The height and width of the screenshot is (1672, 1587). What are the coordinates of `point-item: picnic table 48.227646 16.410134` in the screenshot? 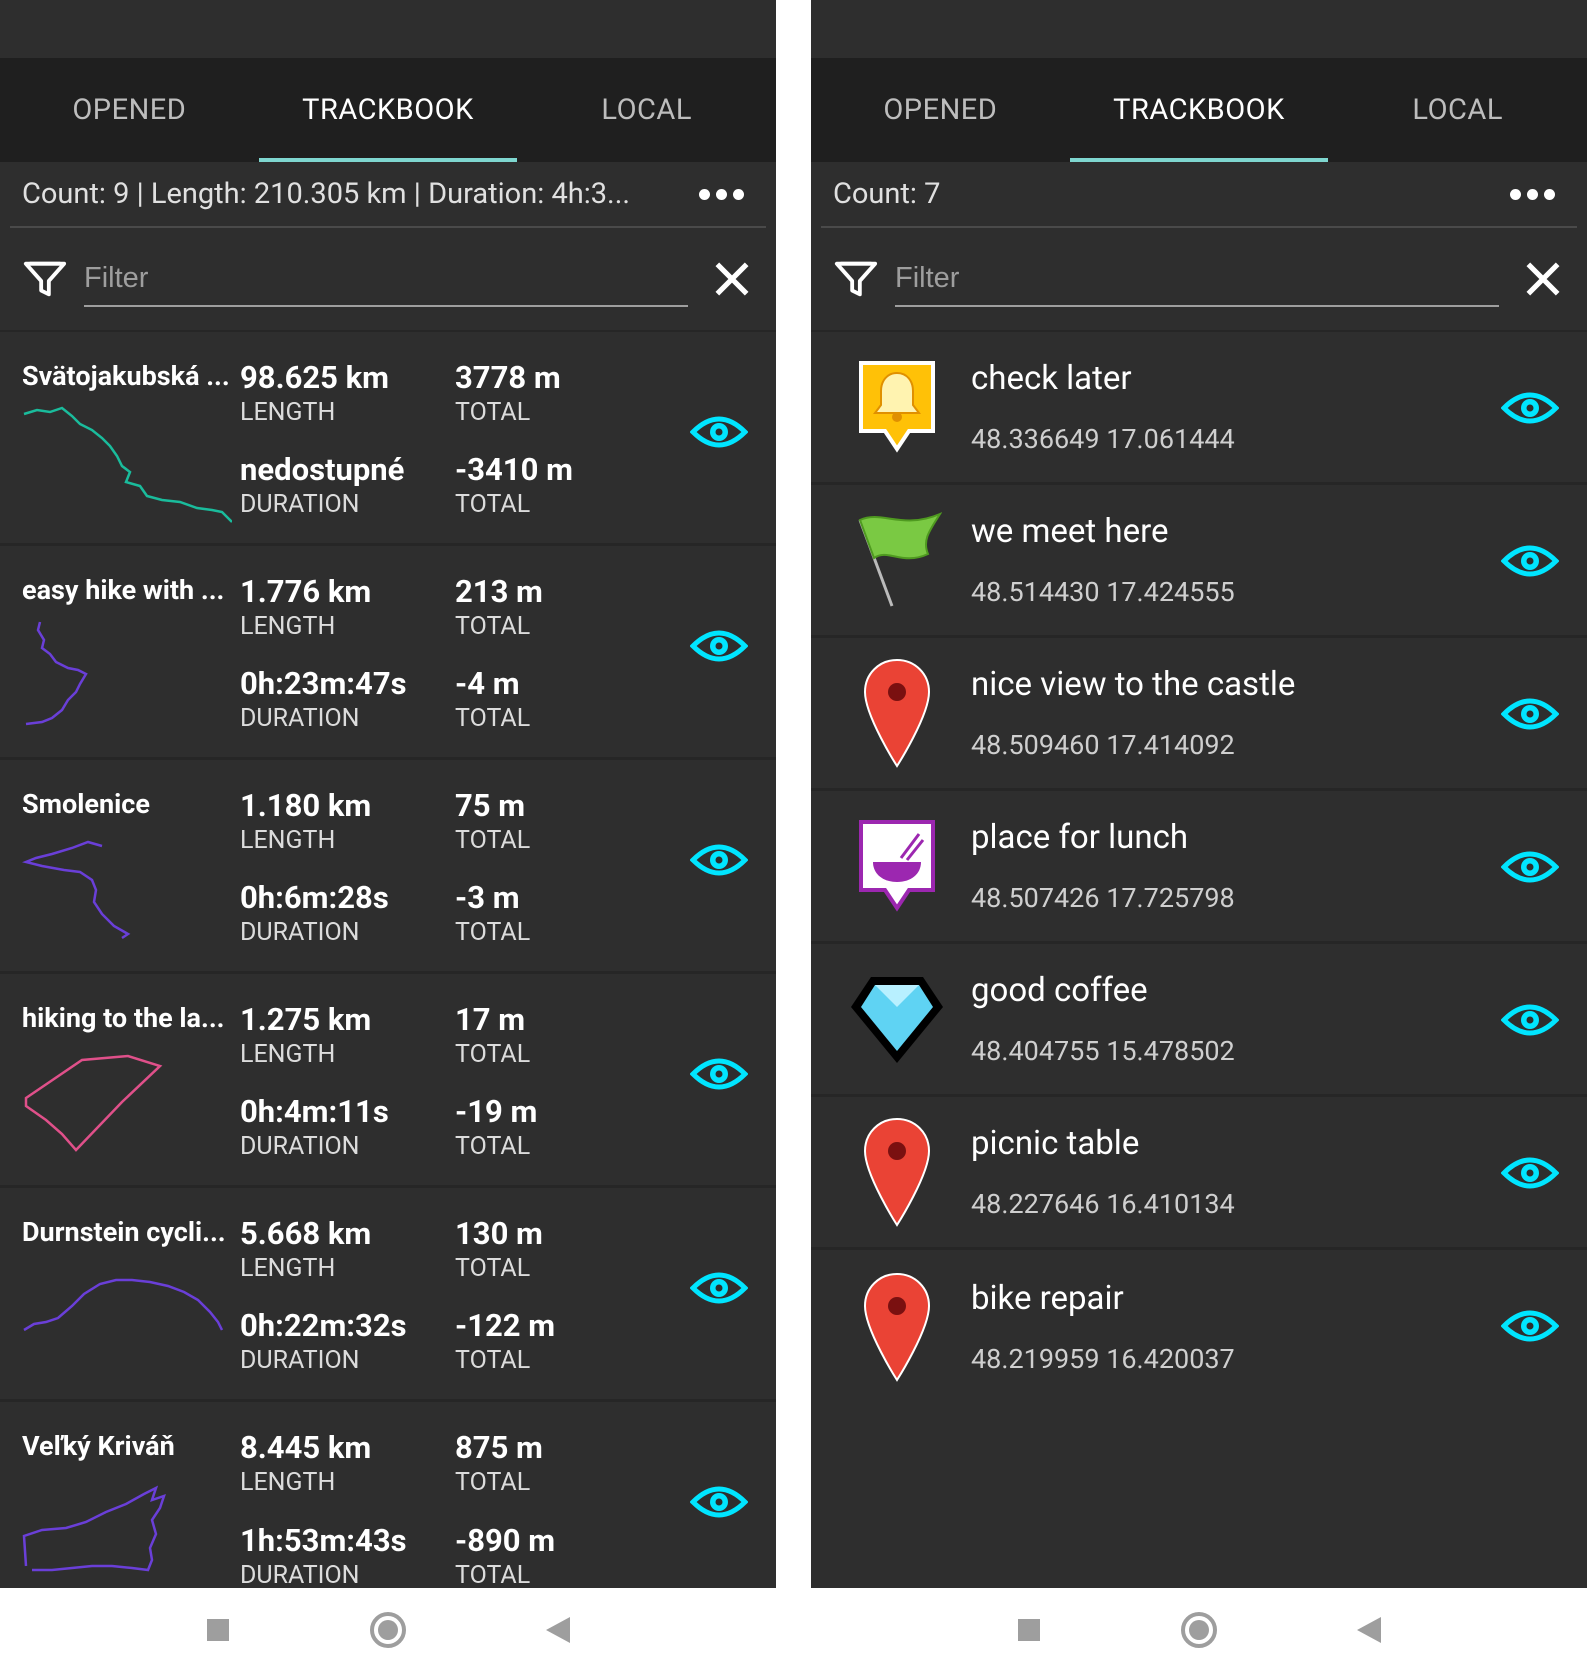 It's located at (1199, 1173).